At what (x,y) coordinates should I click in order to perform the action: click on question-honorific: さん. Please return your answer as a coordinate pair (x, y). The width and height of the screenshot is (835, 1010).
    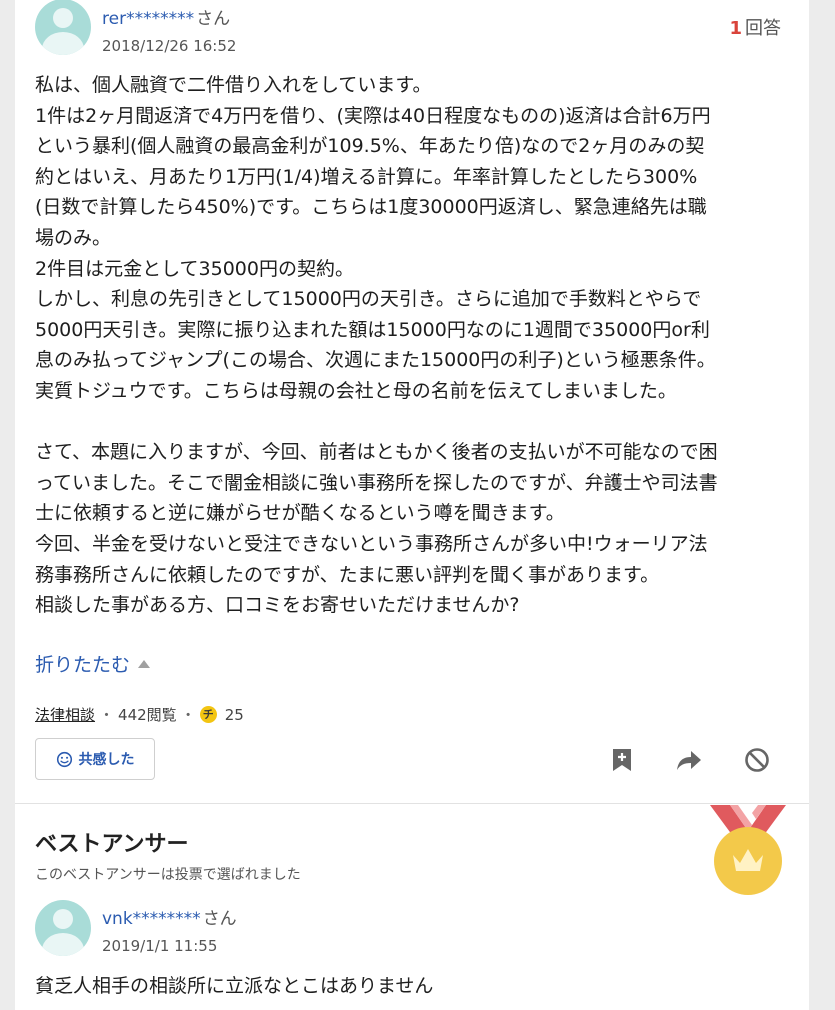
    Looking at the image, I should click on (213, 19).